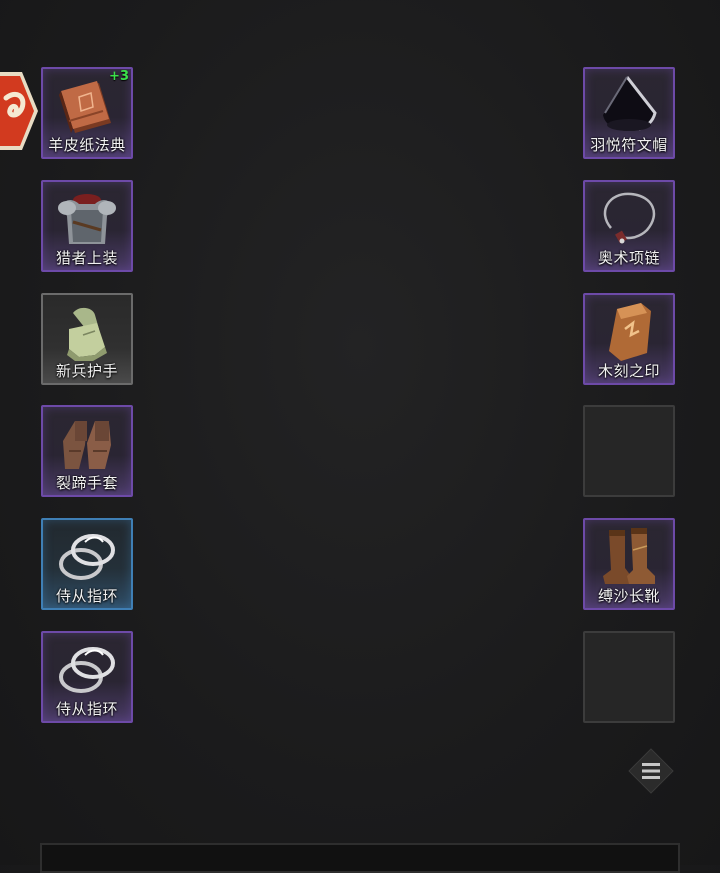  Describe the element at coordinates (629, 145) in the screenshot. I see `slot-label: 羽悦符文帽` at that location.